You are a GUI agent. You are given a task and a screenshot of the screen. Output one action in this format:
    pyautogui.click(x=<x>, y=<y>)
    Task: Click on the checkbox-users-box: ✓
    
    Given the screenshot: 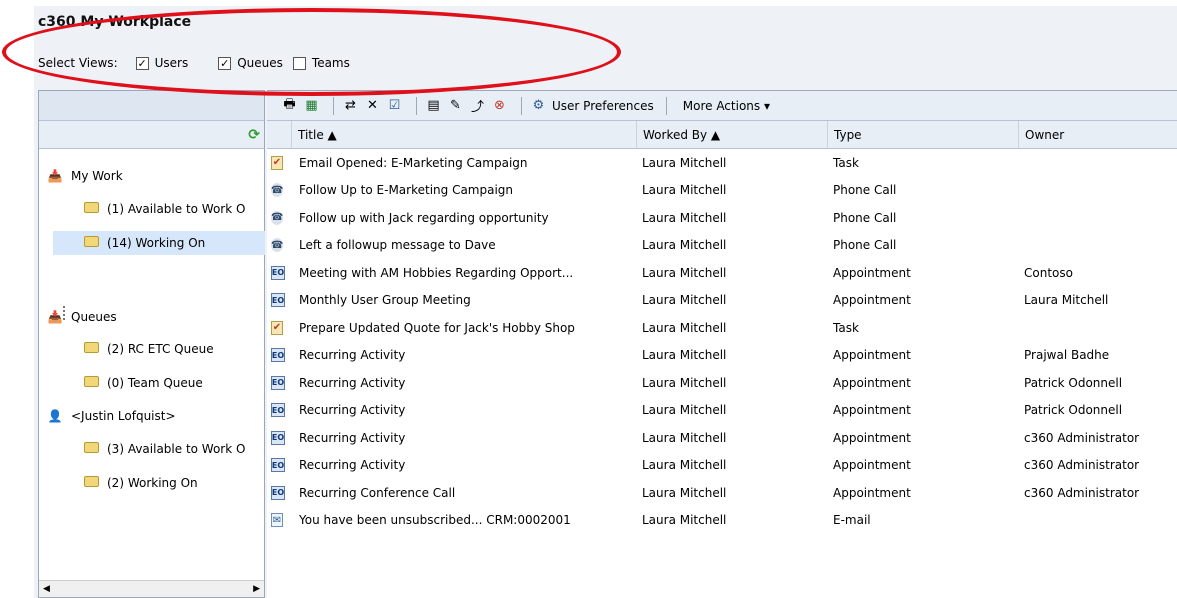 What is the action you would take?
    pyautogui.click(x=142, y=63)
    